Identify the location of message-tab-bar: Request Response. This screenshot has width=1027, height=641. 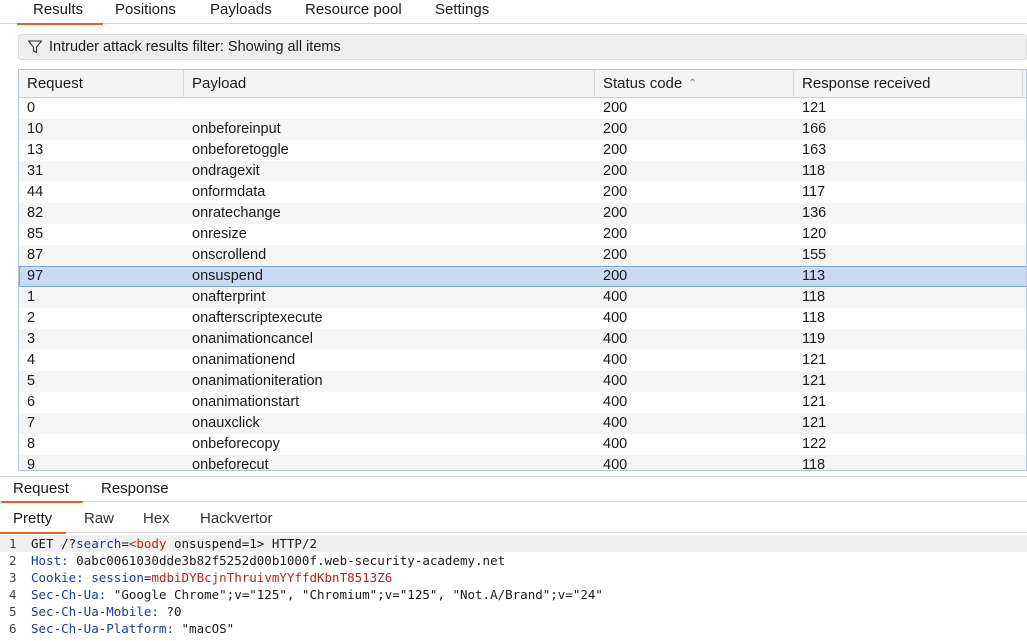
(513, 489).